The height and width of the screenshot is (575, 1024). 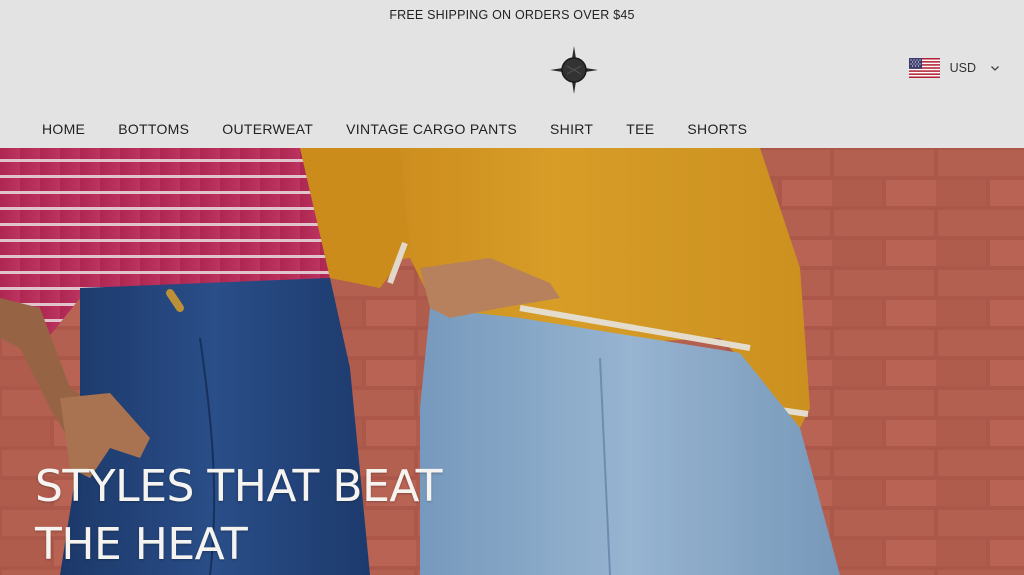 I want to click on currency-label: USD, so click(x=962, y=68).